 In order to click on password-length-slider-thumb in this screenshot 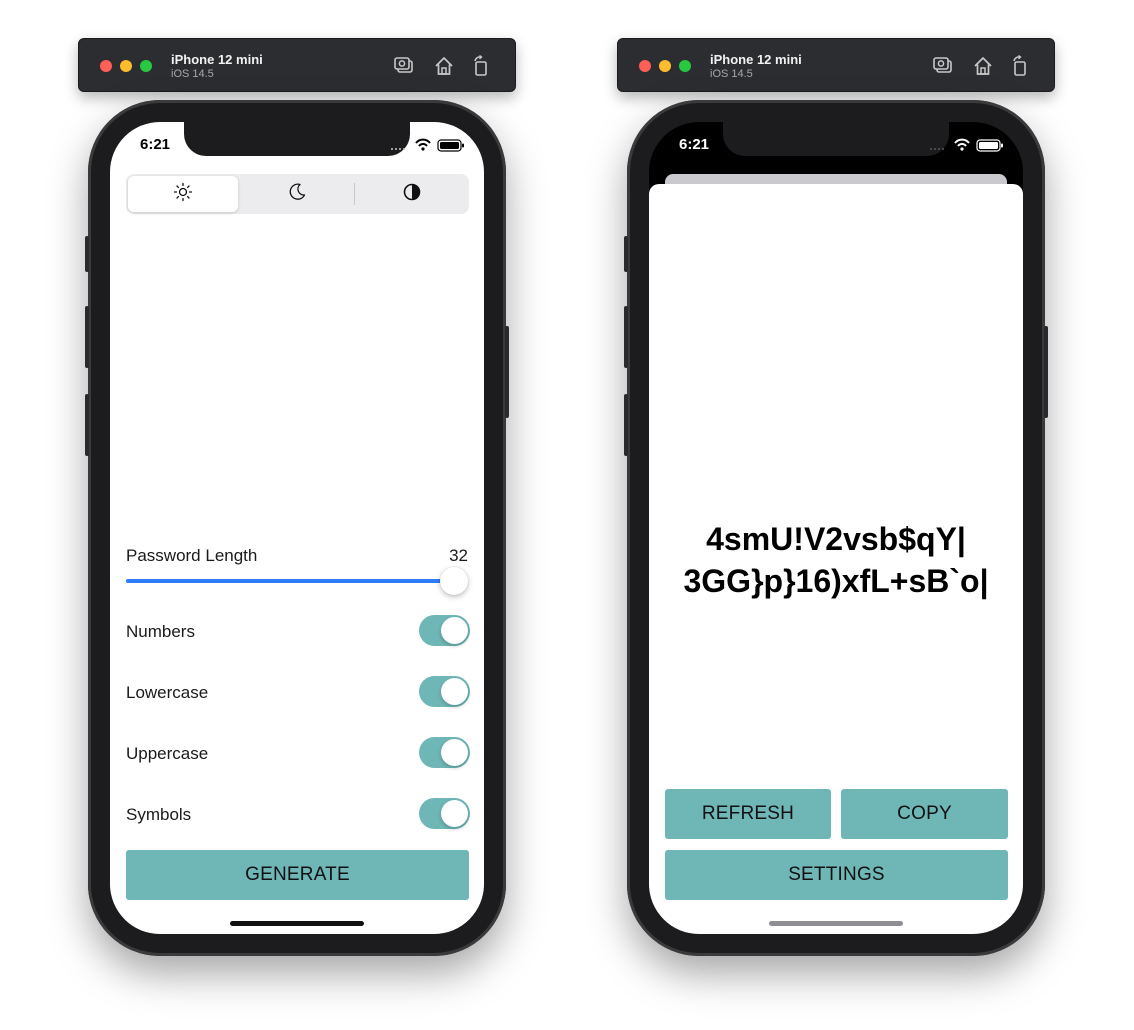, I will do `click(454, 581)`.